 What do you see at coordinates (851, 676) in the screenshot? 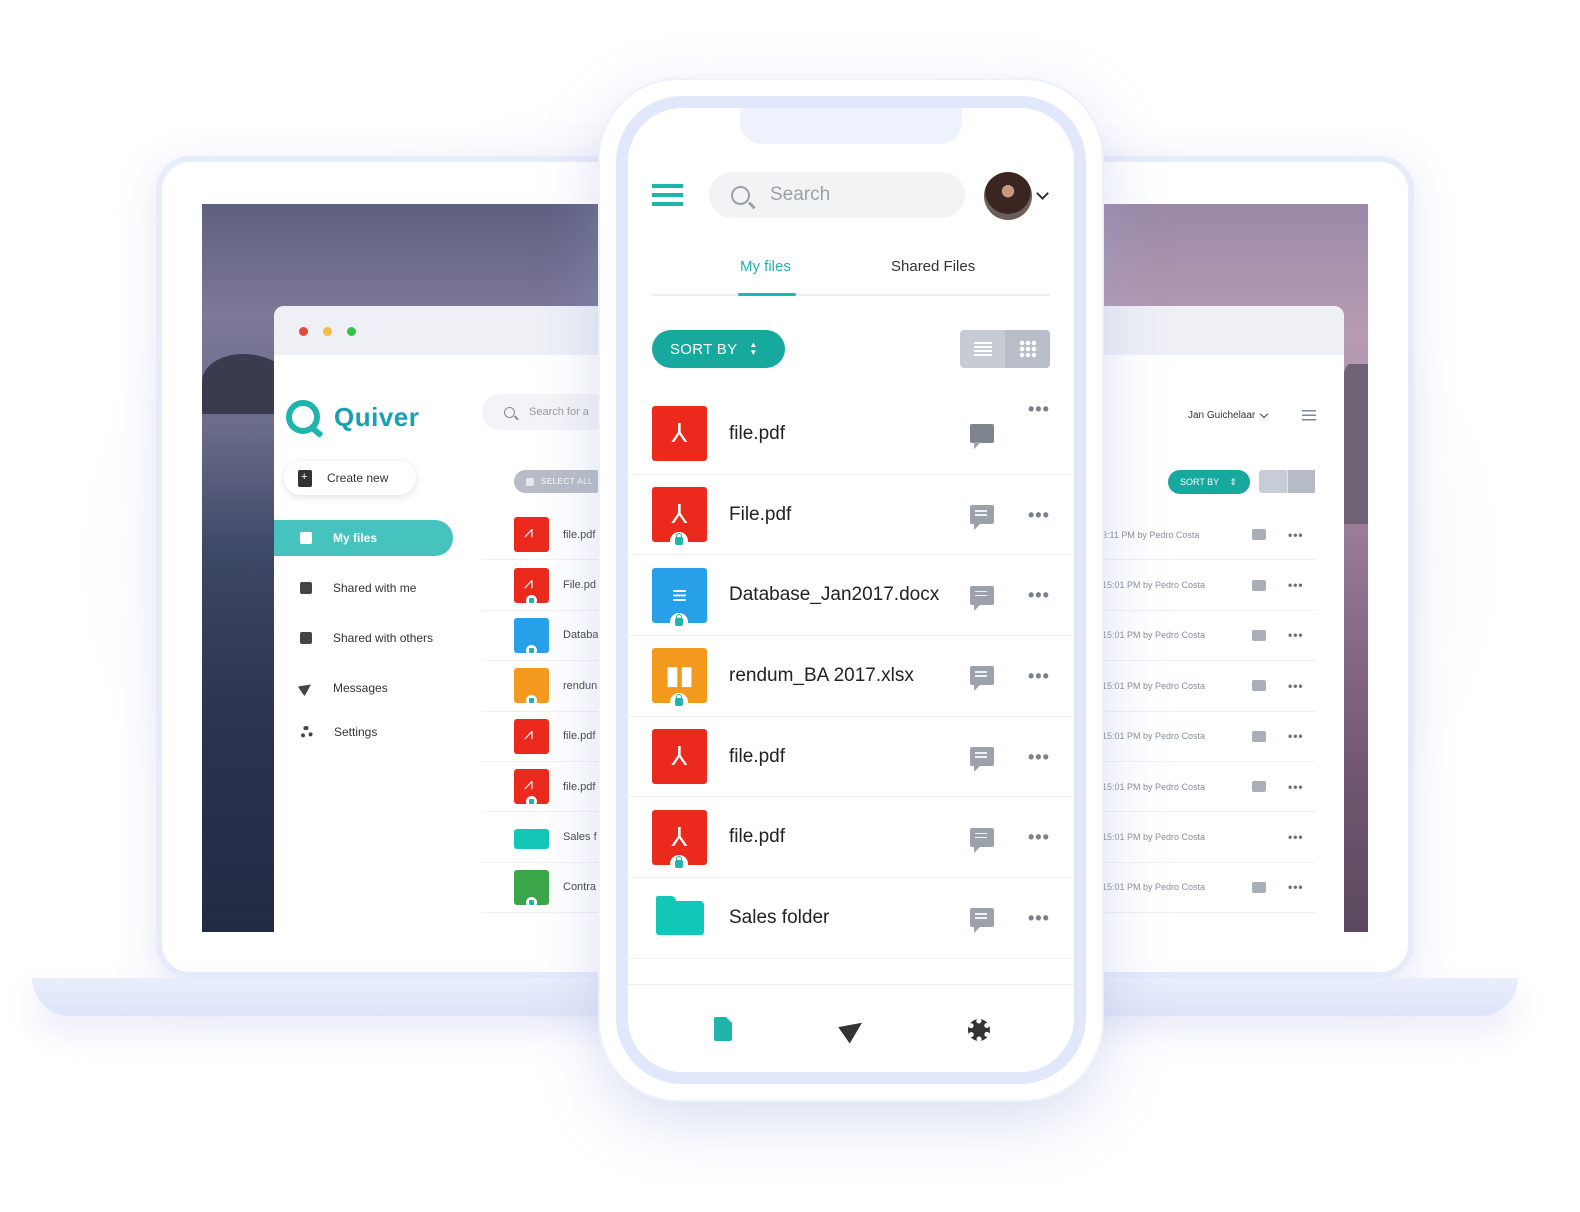
I see `list-item: ▮▮ rendum_BA 2017.xlsx •••` at bounding box center [851, 676].